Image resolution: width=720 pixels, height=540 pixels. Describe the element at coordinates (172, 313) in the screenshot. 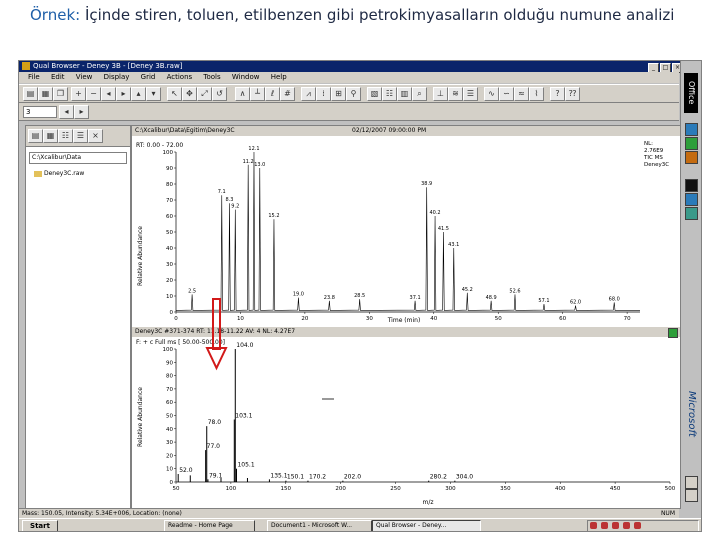

I see `chromatogram-y-tick-label: 0` at that location.